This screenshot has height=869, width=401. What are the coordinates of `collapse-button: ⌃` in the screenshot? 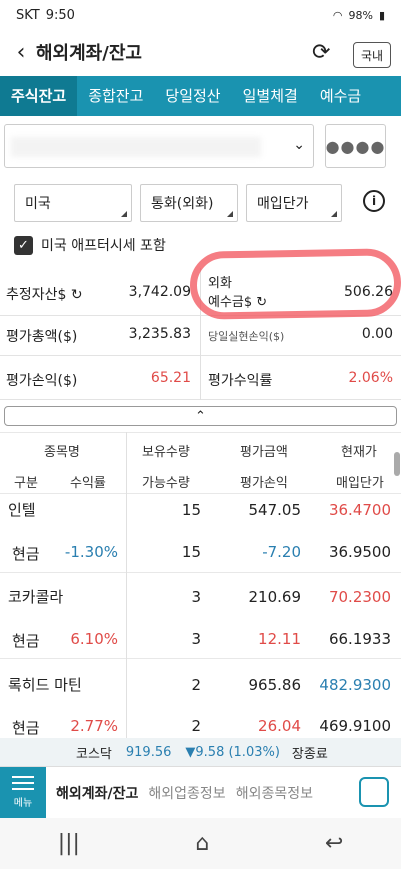 It's located at (200, 416).